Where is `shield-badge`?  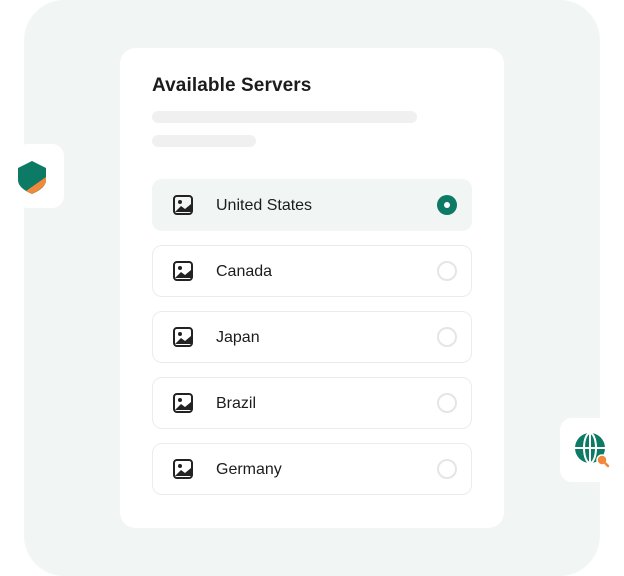 shield-badge is located at coordinates (40, 176).